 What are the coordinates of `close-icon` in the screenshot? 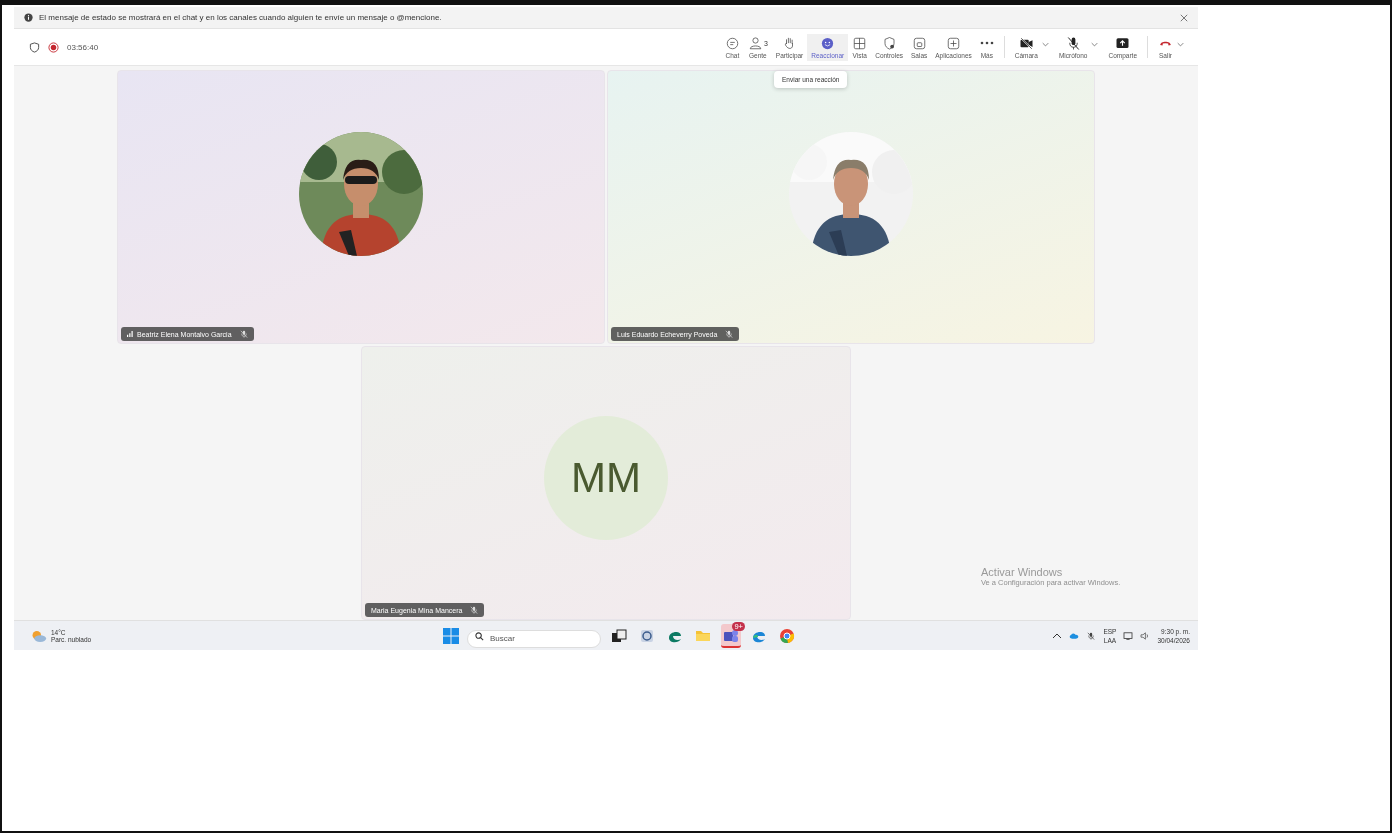 It's located at (1184, 17).